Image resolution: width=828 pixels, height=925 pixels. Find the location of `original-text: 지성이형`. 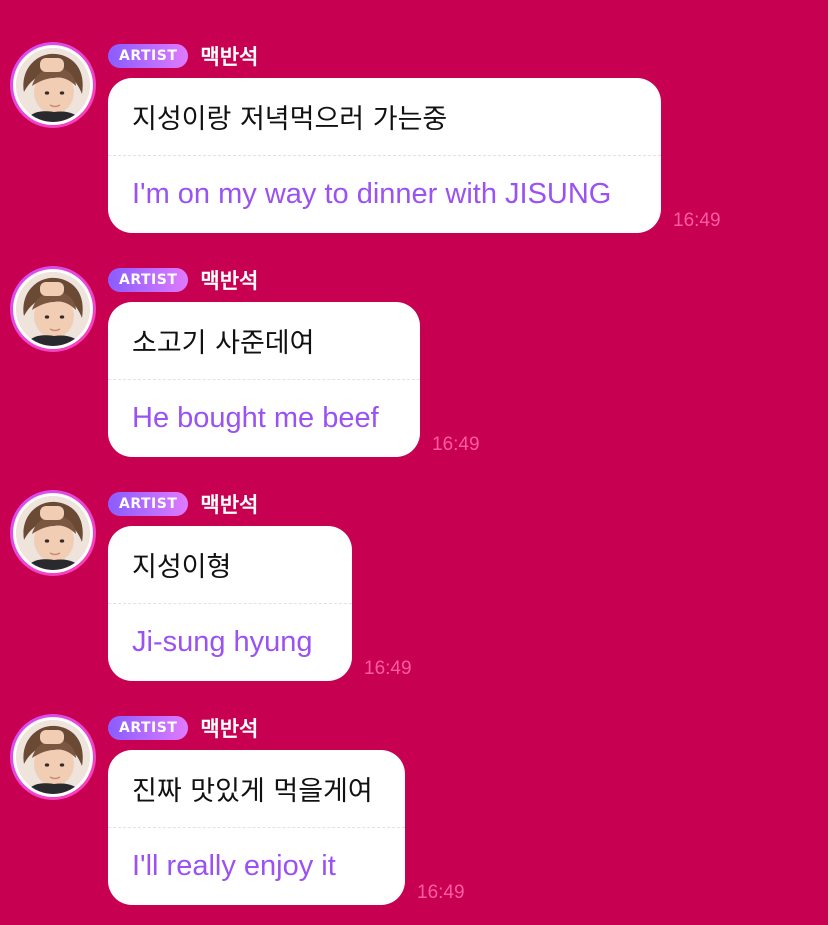

original-text: 지성이형 is located at coordinates (182, 567).